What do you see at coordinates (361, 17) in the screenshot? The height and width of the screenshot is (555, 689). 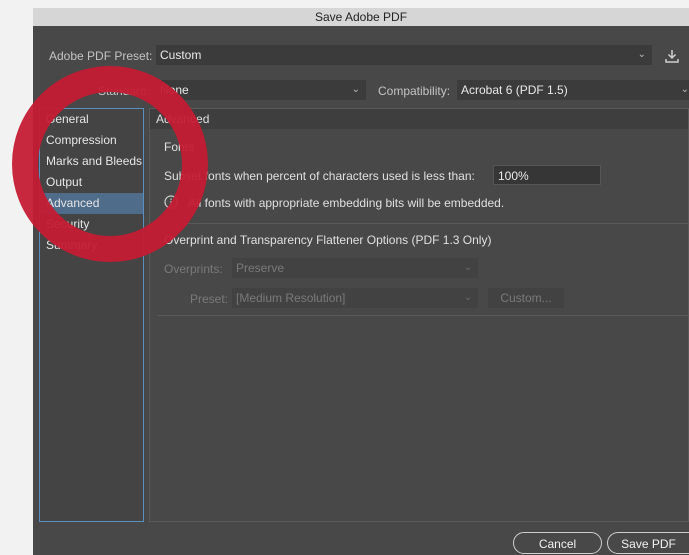 I see `window-title: Save Adobe PDF` at bounding box center [361, 17].